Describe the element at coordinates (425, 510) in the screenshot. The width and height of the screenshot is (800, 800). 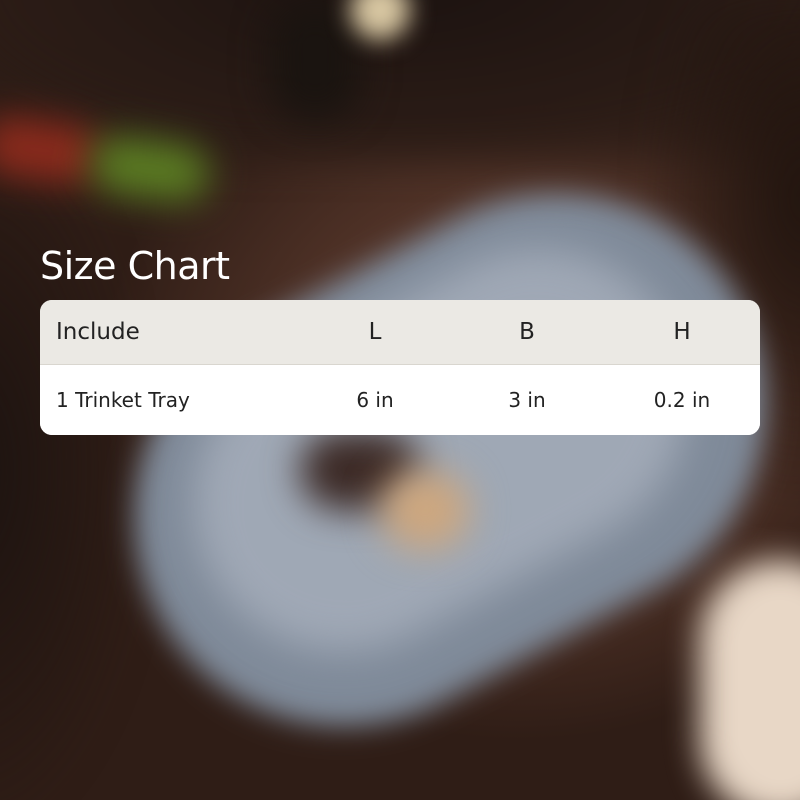
I see `background-light-ornament` at that location.